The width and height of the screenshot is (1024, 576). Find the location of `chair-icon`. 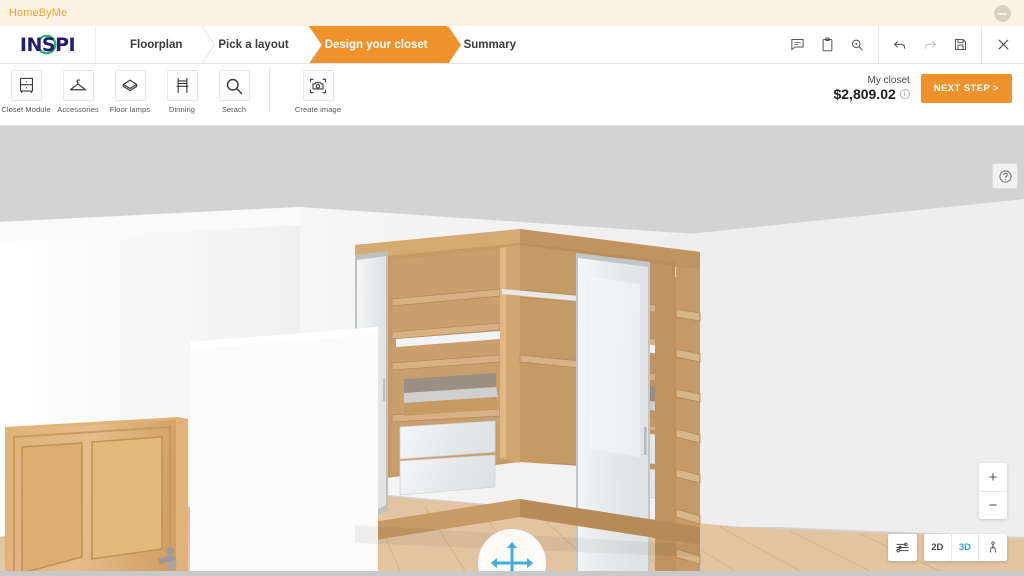

chair-icon is located at coordinates (182, 85).